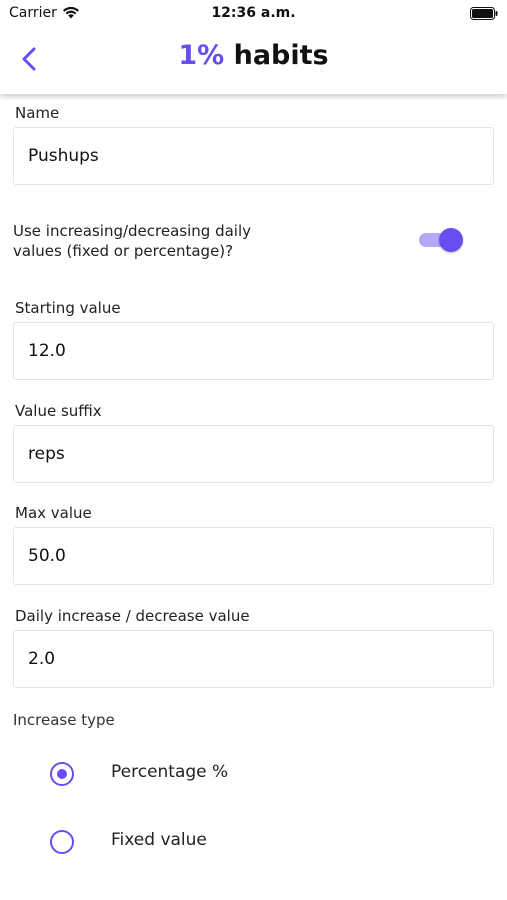 This screenshot has width=507, height=900. Describe the element at coordinates (451, 240) in the screenshot. I see `toggle-thumb` at that location.